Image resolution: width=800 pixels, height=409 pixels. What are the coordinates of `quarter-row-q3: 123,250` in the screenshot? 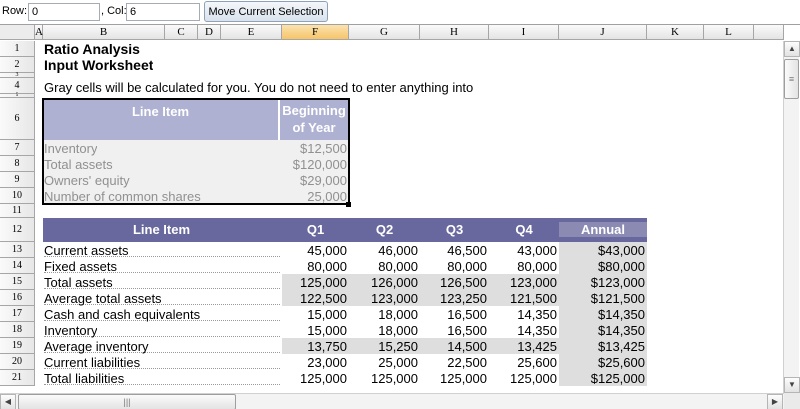 It's located at (453, 298).